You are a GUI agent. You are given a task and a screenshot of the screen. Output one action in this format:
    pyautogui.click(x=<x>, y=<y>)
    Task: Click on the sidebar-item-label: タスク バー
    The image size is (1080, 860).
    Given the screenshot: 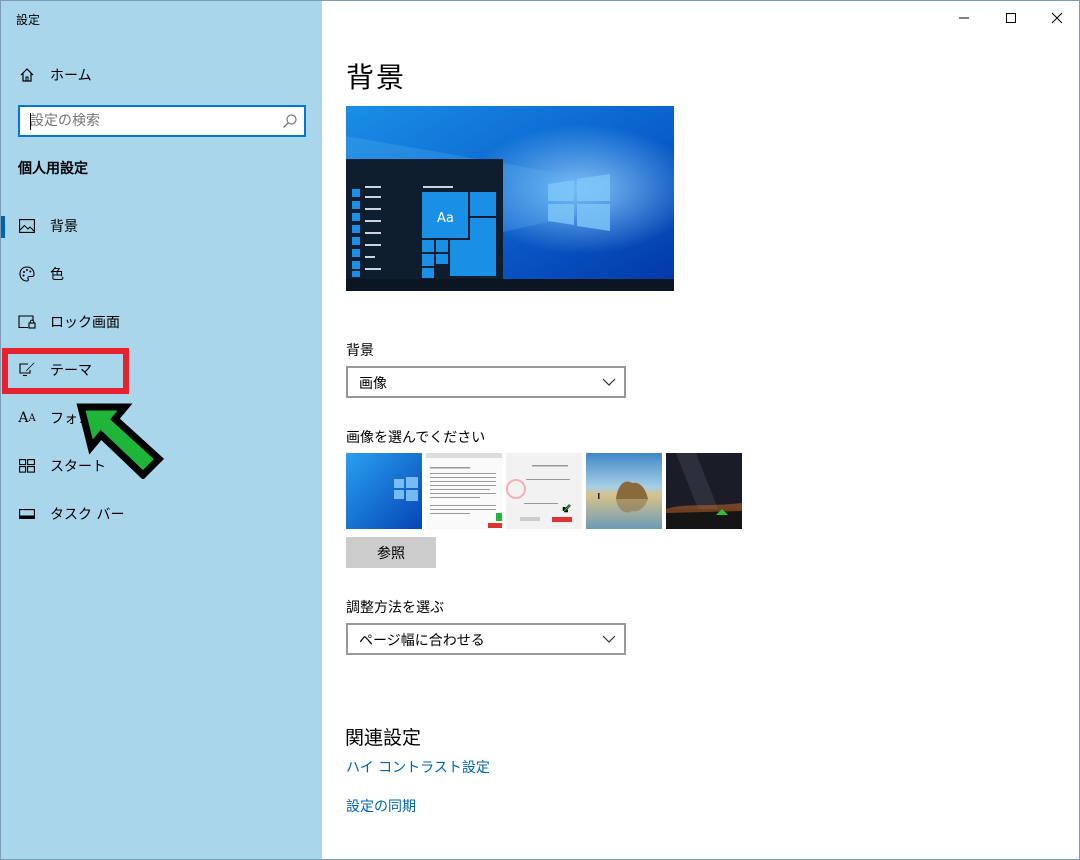 What is the action you would take?
    pyautogui.click(x=87, y=515)
    